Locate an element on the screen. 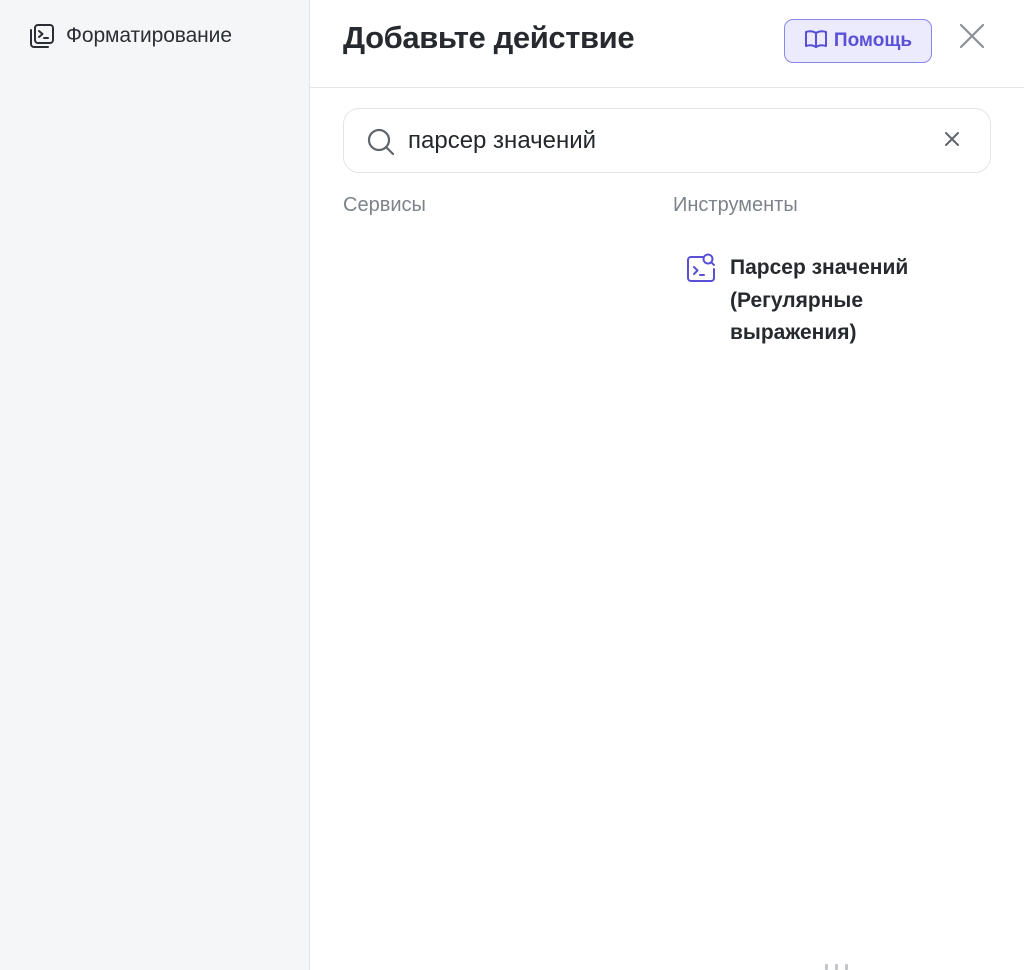 This screenshot has width=1024, height=970. close-button is located at coordinates (972, 38).